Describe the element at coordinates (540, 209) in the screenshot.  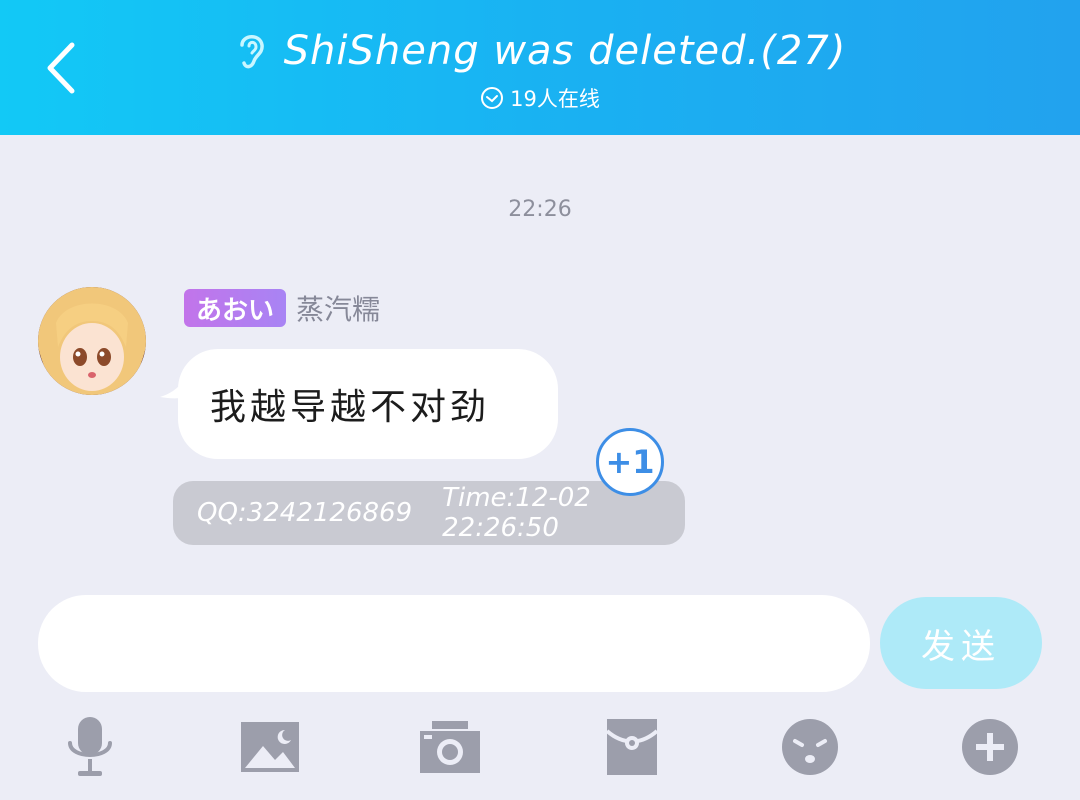
I see `message-timestamp: 22:26` at that location.